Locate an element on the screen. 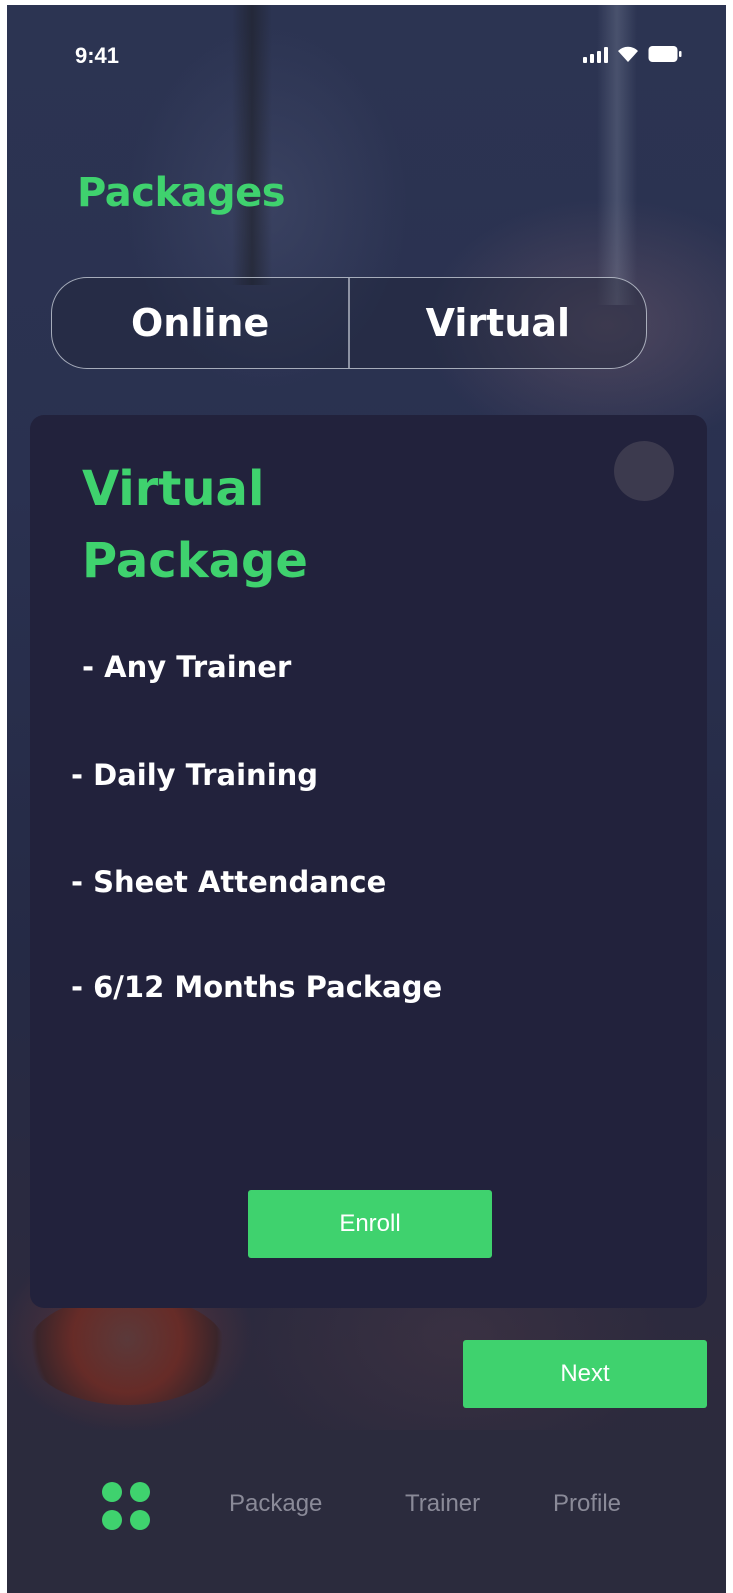 The image size is (733, 1593). nav-item-package: Package is located at coordinates (275, 1504).